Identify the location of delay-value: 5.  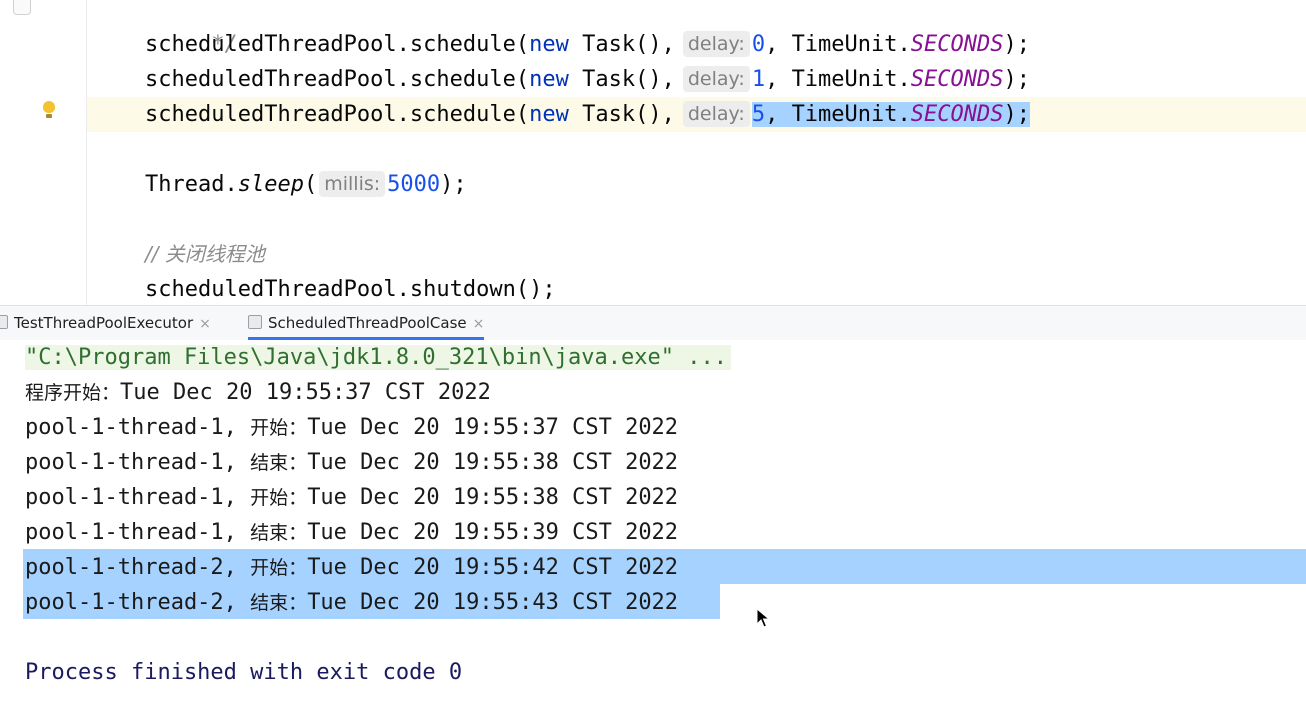
(758, 114).